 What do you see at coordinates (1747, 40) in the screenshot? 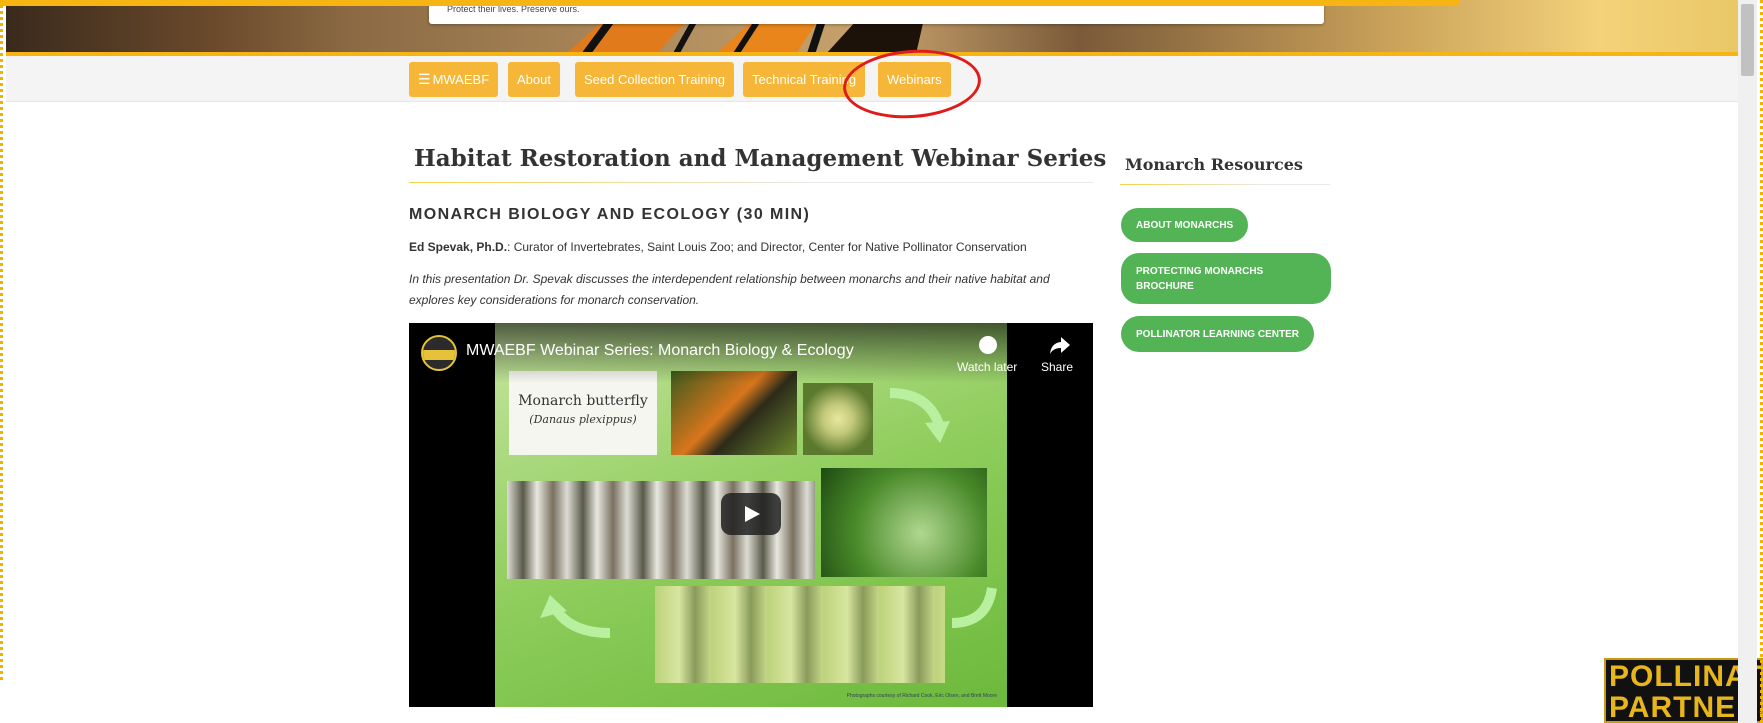
I see `scrollbar-thumb` at bounding box center [1747, 40].